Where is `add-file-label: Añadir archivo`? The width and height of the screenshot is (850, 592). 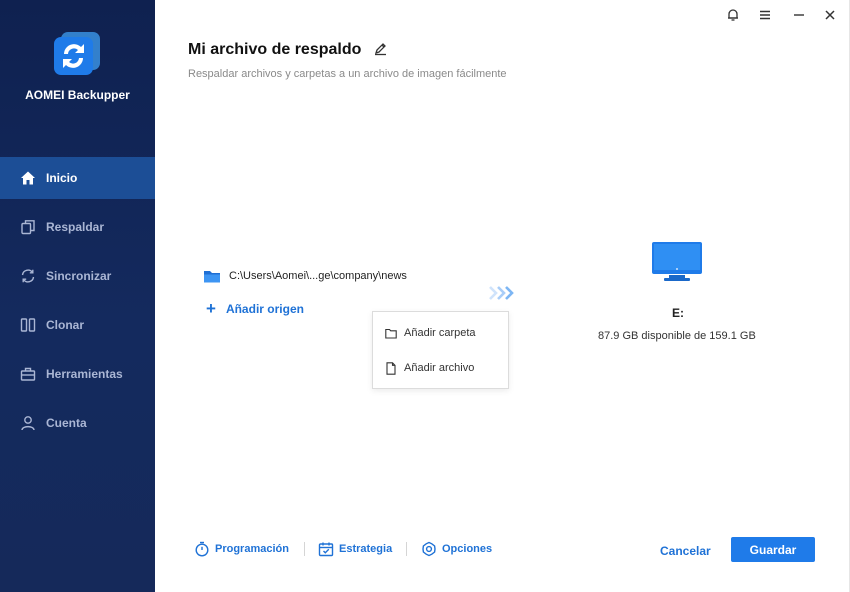 add-file-label: Añadir archivo is located at coordinates (439, 368).